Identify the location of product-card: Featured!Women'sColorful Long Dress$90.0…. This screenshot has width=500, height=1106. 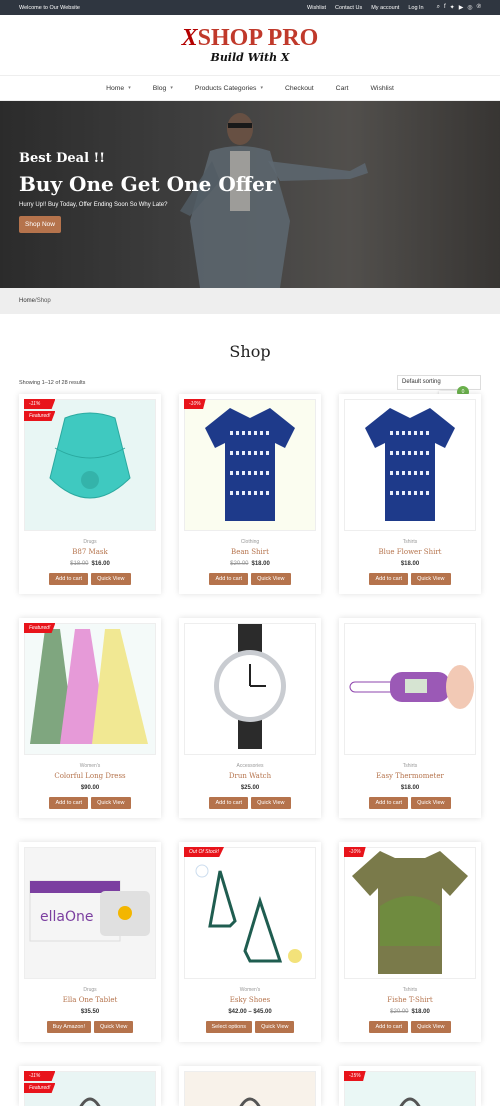
(90, 718).